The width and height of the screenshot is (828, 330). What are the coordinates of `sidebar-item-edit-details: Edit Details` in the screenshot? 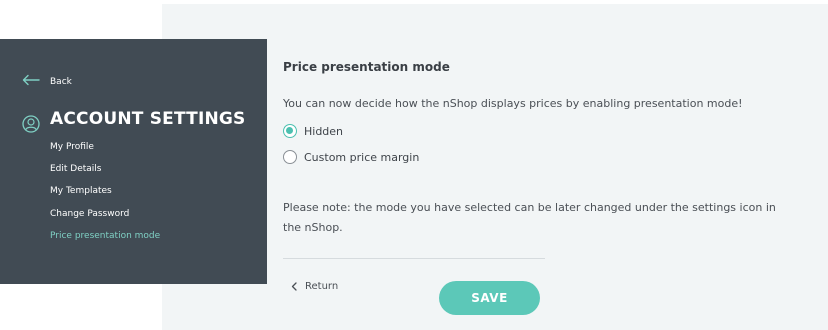 It's located at (76, 169).